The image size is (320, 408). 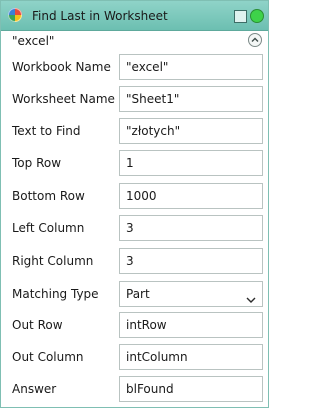 I want to click on worksheet-name-field: "Sheet1", so click(x=191, y=99).